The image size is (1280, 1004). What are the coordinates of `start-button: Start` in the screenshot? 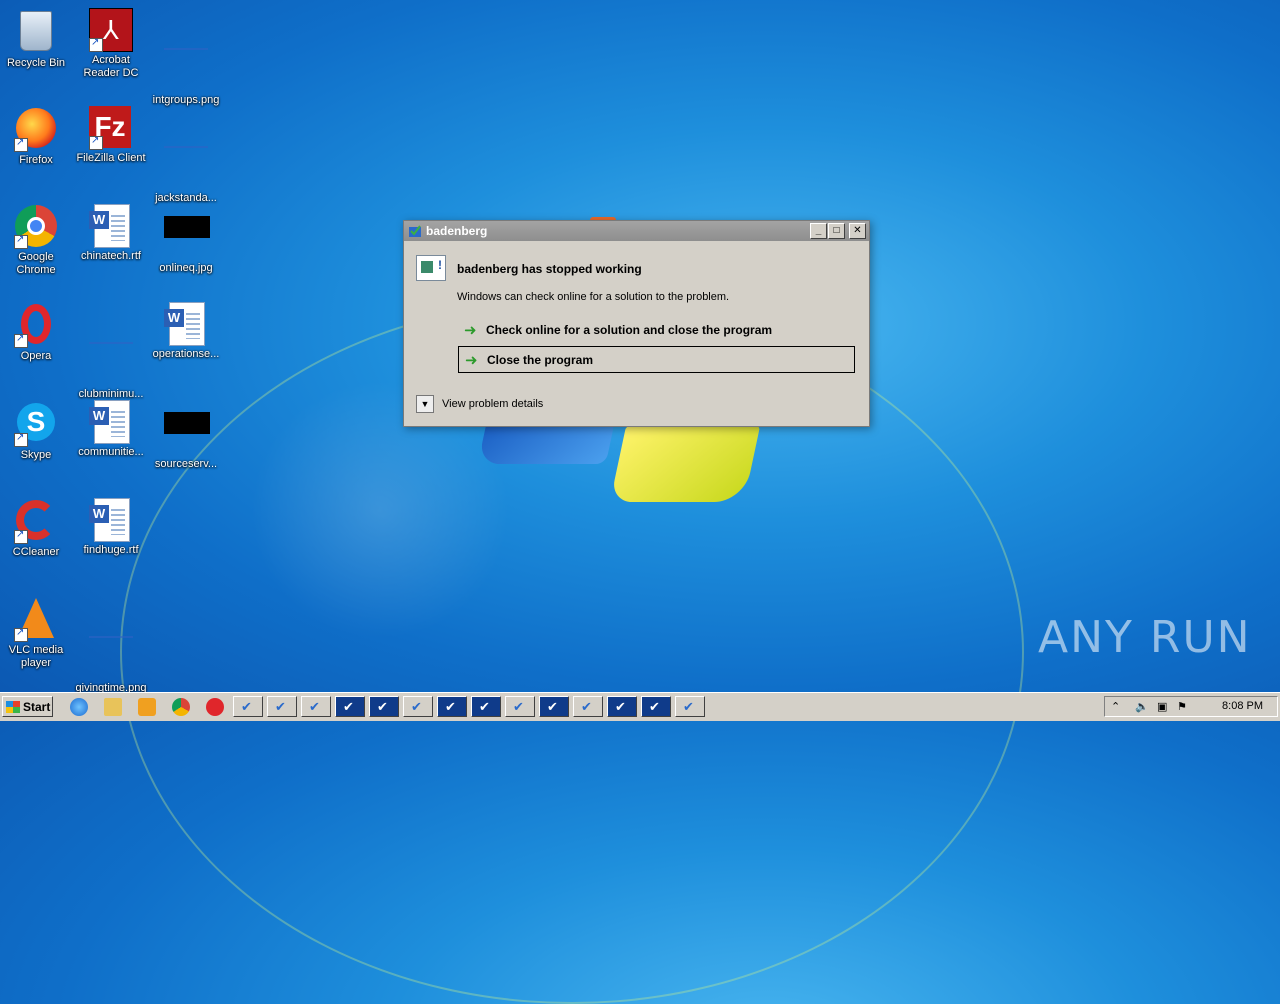 It's located at (27, 706).